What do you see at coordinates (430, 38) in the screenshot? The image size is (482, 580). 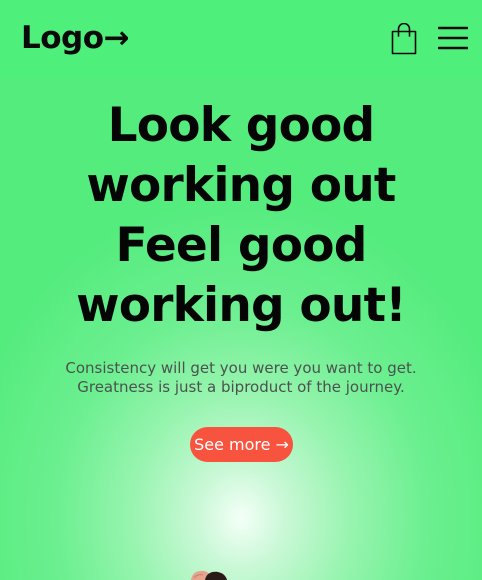 I see `header-actions` at bounding box center [430, 38].